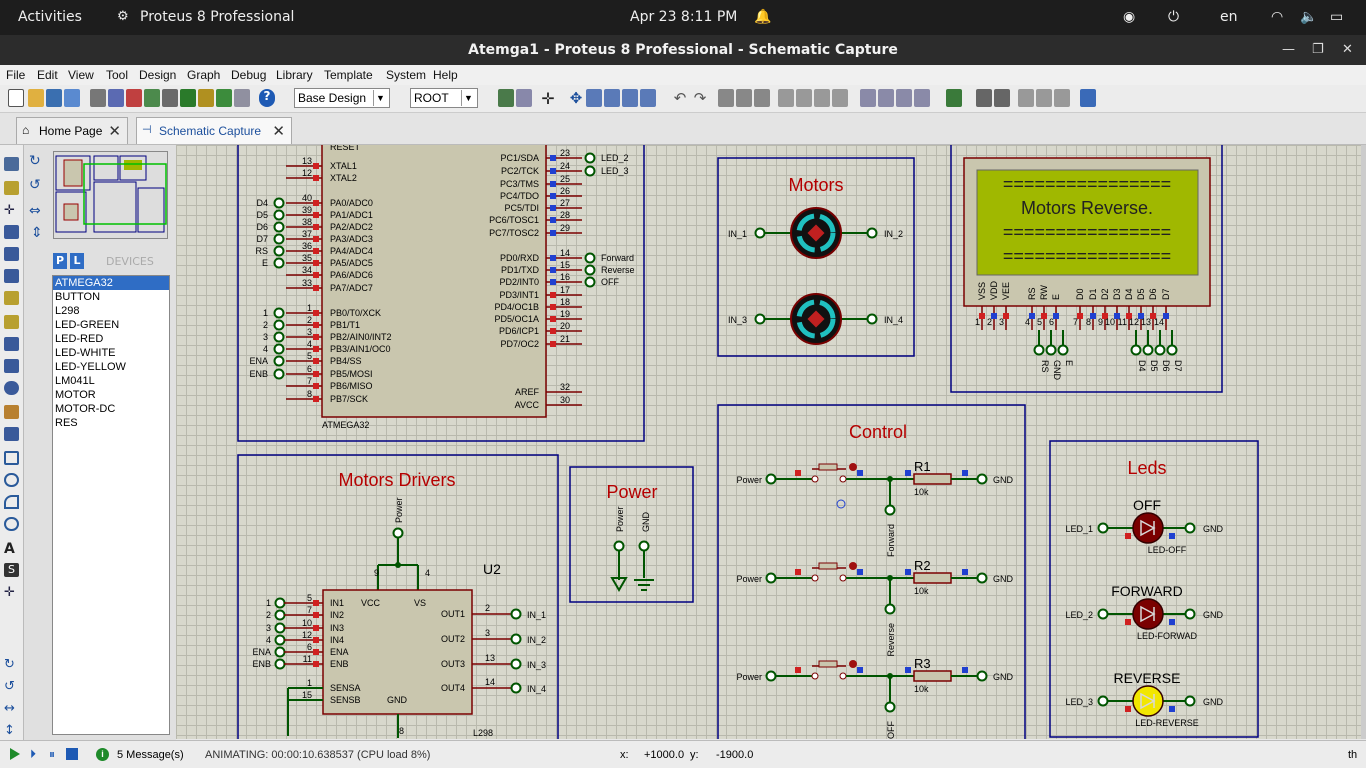 Image resolution: width=1366 pixels, height=768 pixels. What do you see at coordinates (804, 98) in the screenshot?
I see `block-move-icon` at bounding box center [804, 98].